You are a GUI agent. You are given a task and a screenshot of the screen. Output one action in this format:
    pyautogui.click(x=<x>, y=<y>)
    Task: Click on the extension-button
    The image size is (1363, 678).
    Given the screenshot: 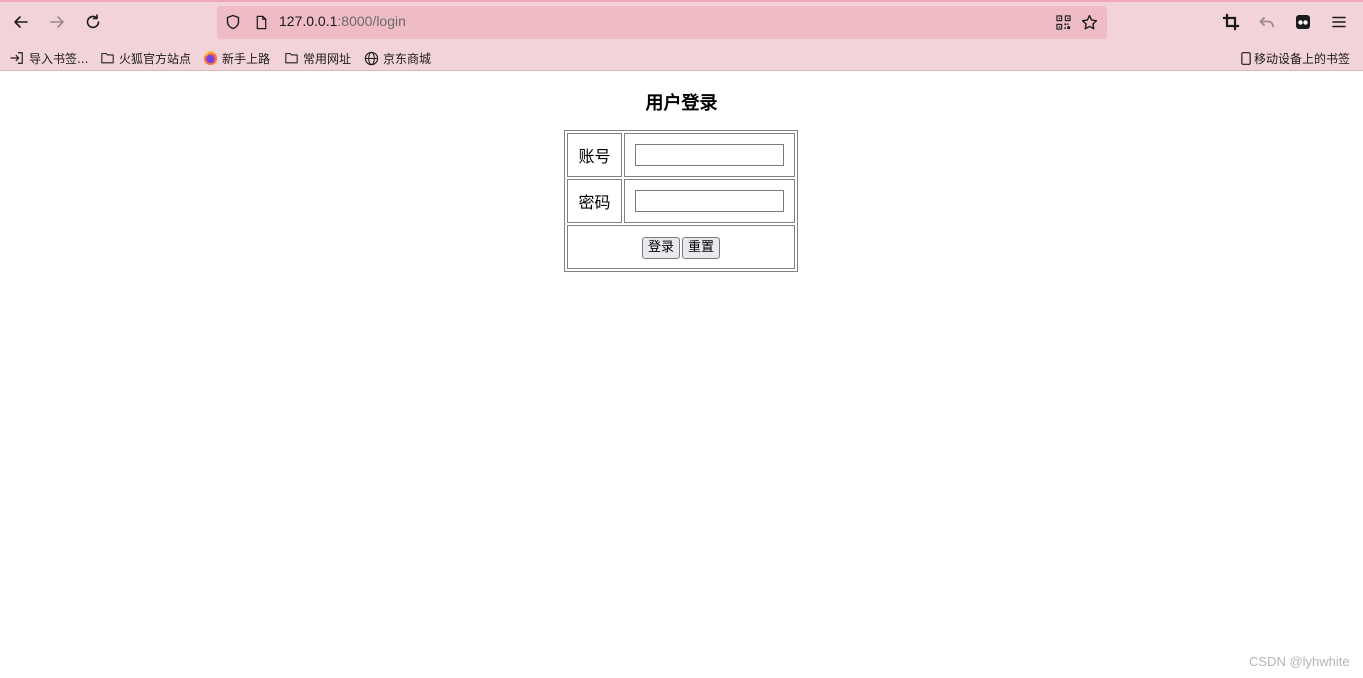 What is the action you would take?
    pyautogui.click(x=1303, y=22)
    